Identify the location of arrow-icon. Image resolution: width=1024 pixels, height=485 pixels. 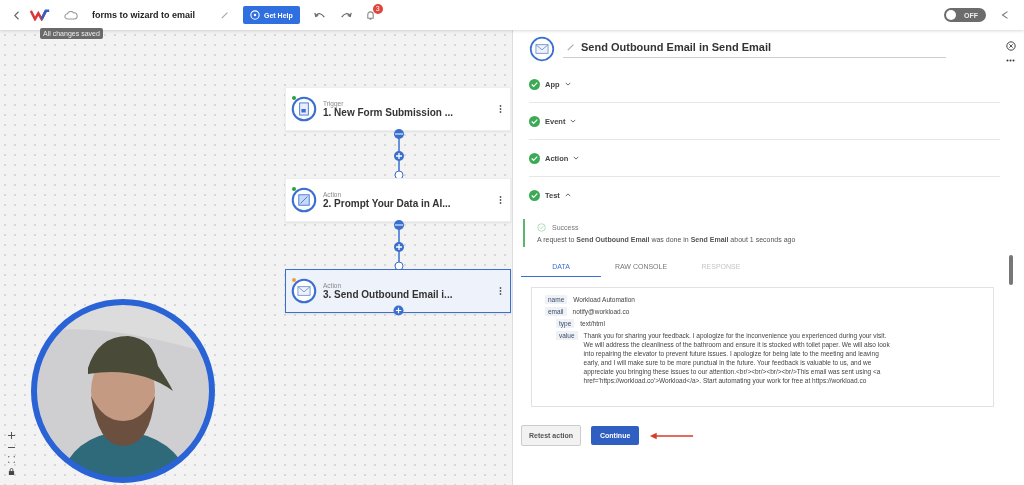
(672, 435).